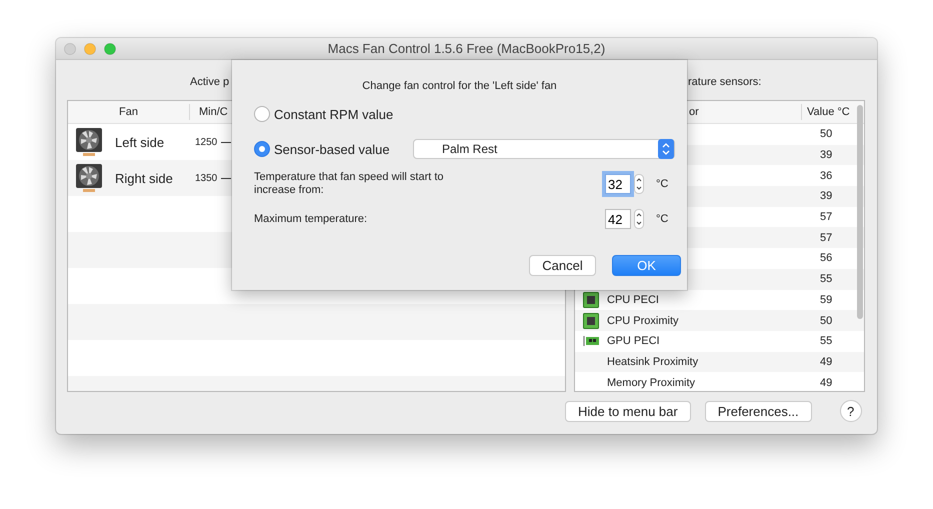 The height and width of the screenshot is (509, 933). I want to click on fan-speed: 1250, so click(206, 142).